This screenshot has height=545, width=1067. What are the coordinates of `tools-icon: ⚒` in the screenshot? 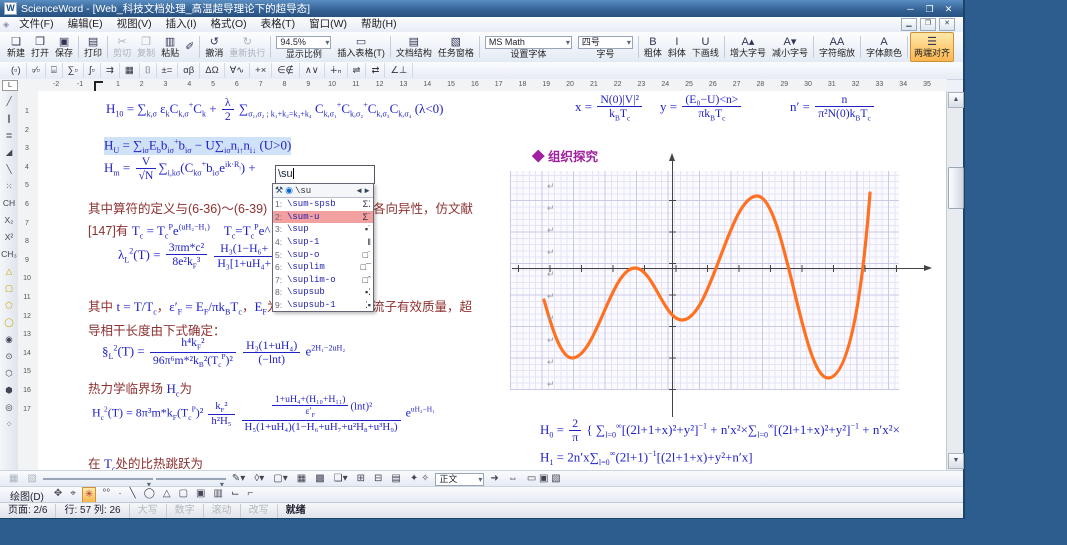 It's located at (279, 190).